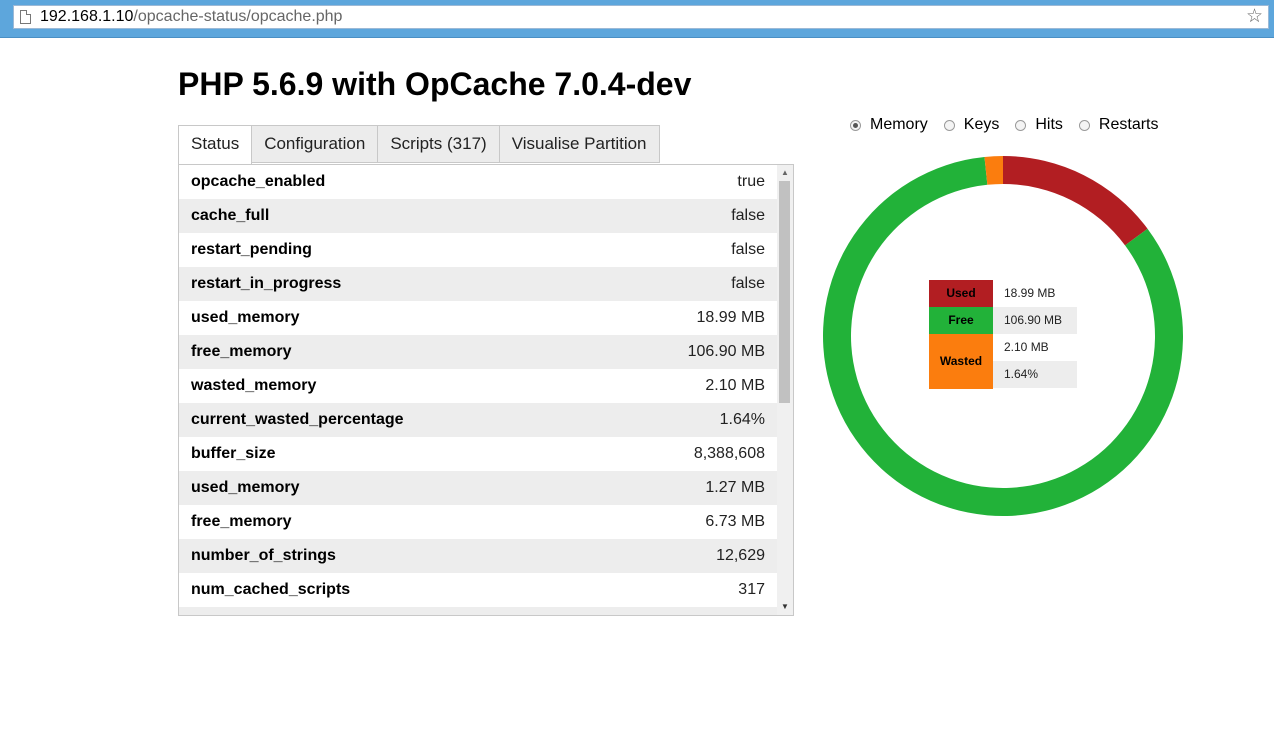 The width and height of the screenshot is (1274, 745). I want to click on legend-values-wasted: 2.10 MB 1.64%, so click(1035, 361).